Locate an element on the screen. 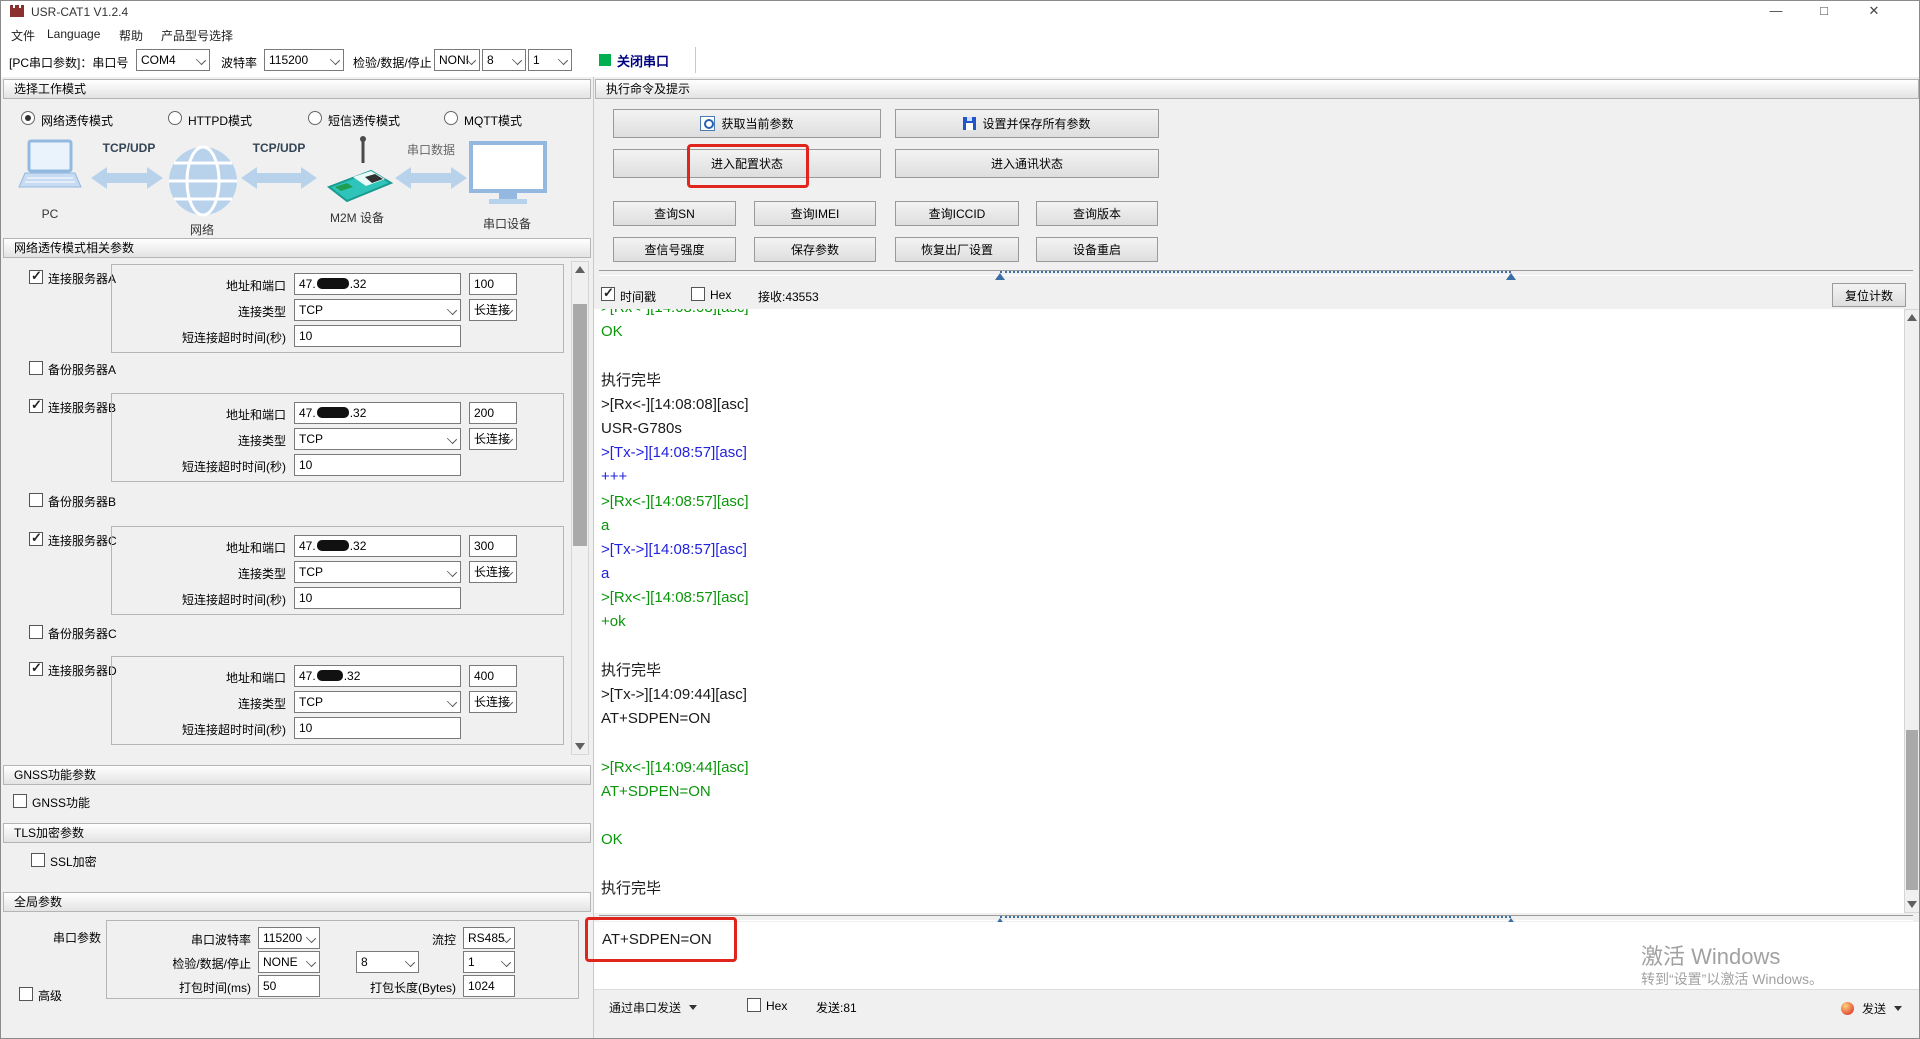  maximize-button: □ is located at coordinates (1824, 12).